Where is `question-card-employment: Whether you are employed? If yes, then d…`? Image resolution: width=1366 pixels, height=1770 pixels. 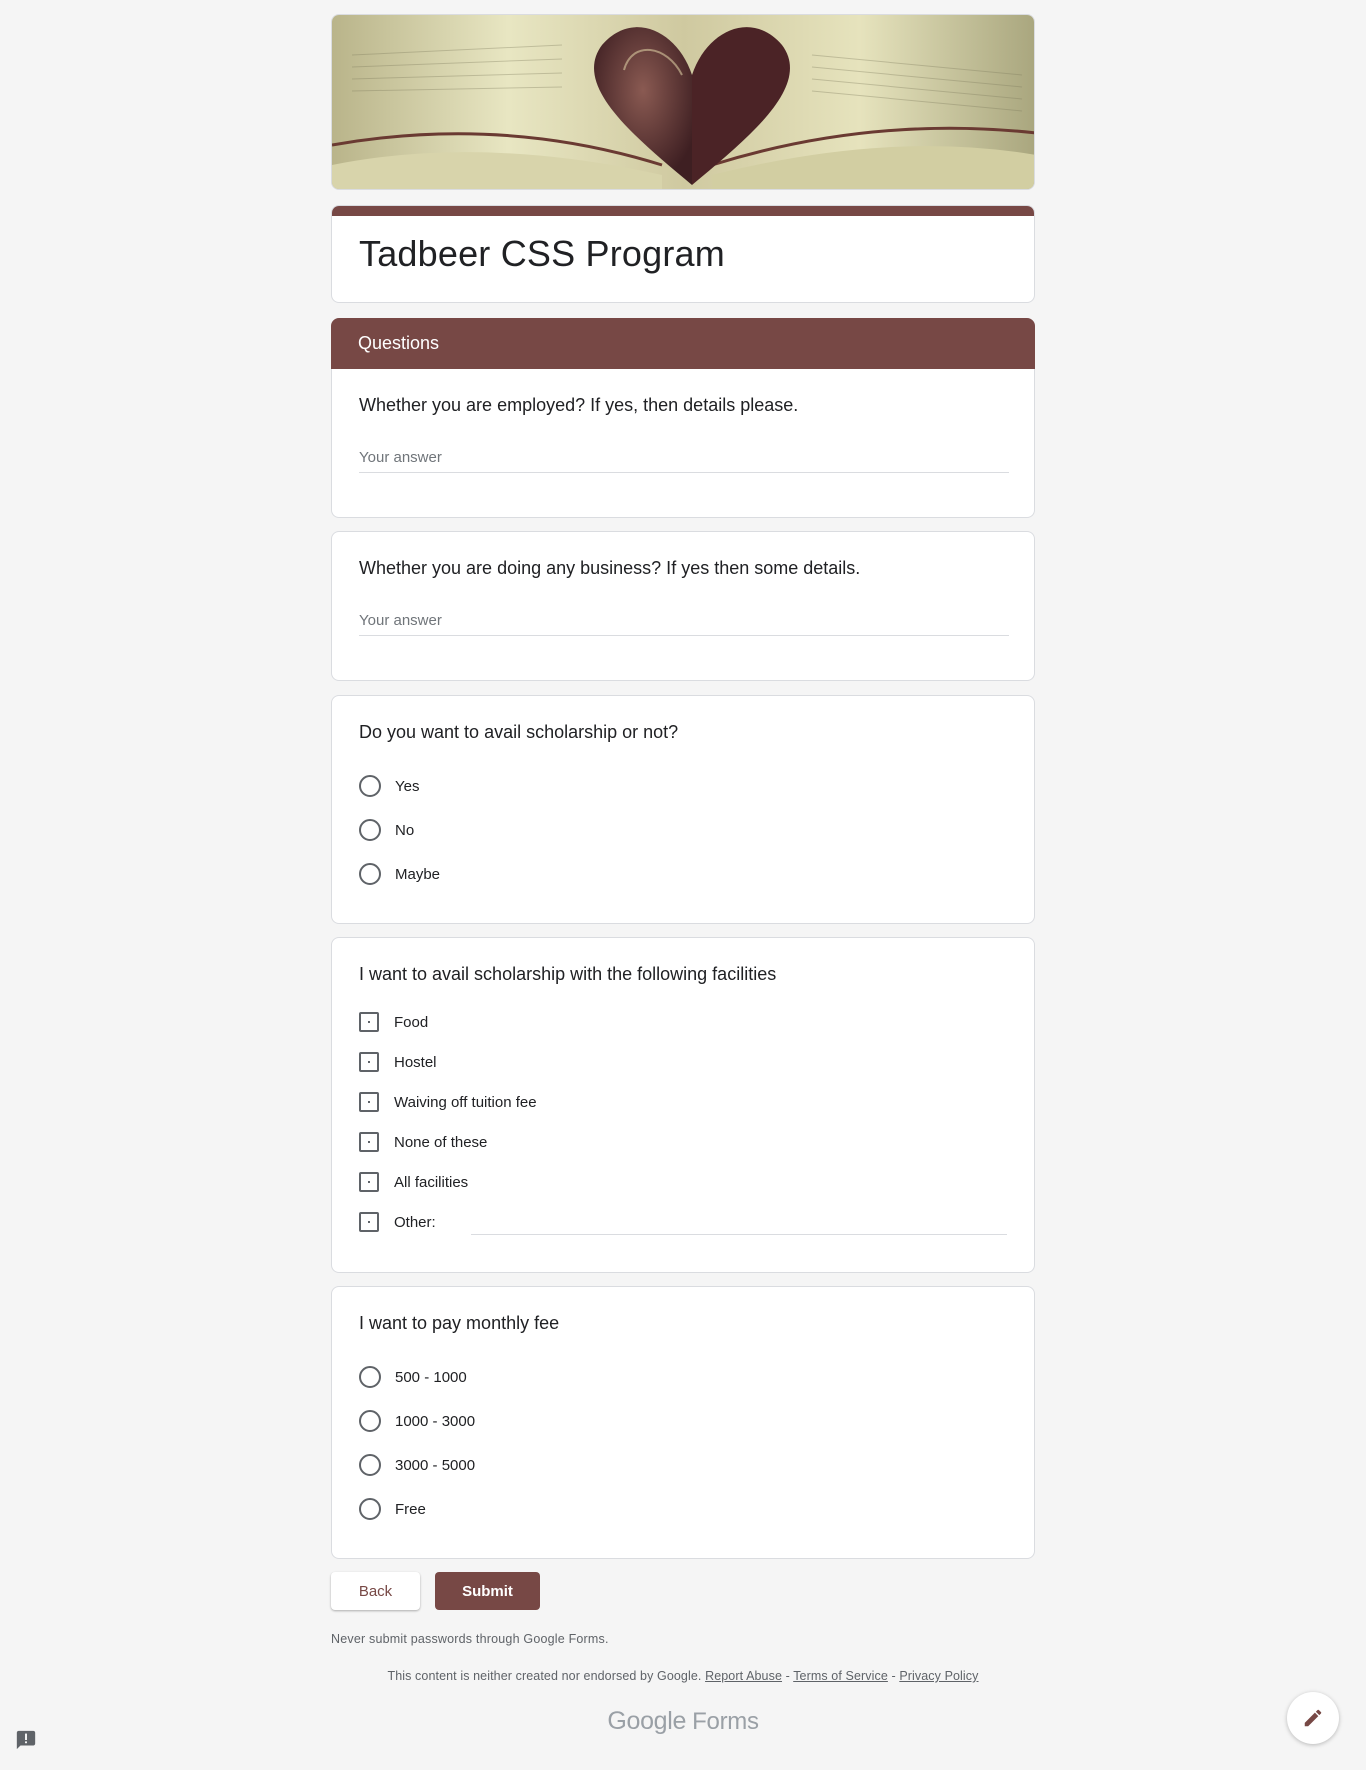 question-card-employment: Whether you are employed? If yes, then d… is located at coordinates (683, 443).